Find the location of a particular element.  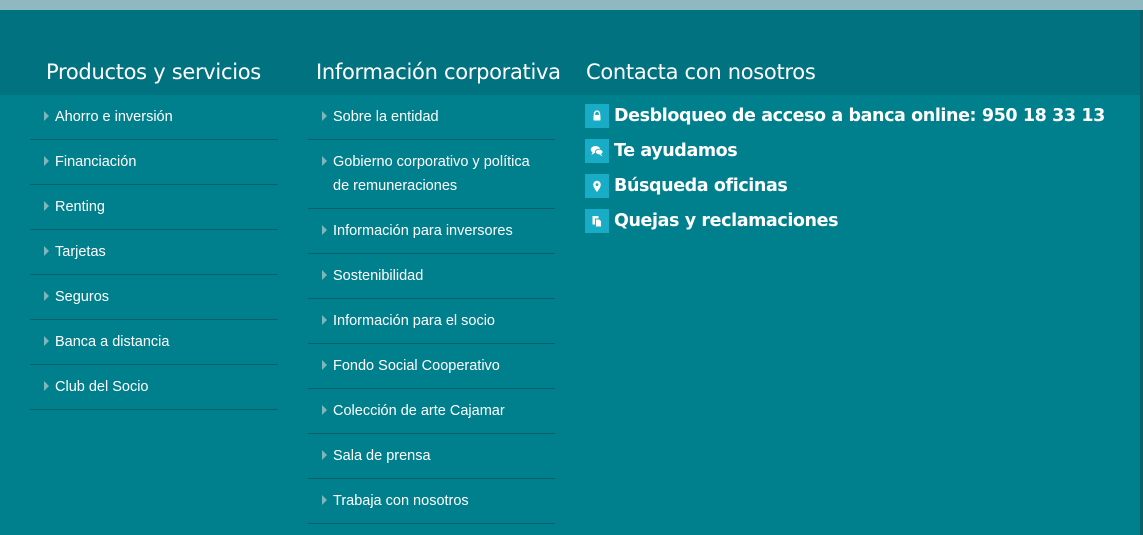

top-strip is located at coordinates (571, 5).